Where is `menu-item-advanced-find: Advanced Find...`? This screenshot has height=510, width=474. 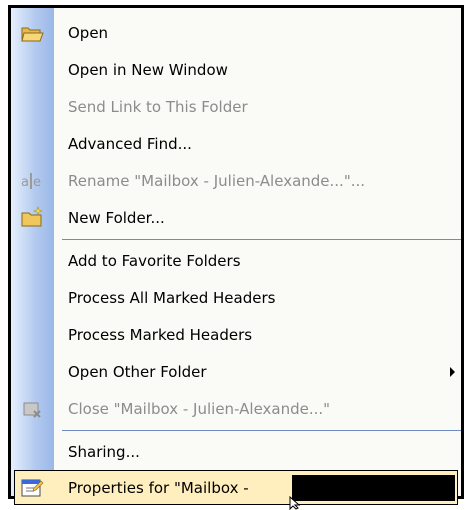 menu-item-advanced-find: Advanced Find... is located at coordinates (236, 143).